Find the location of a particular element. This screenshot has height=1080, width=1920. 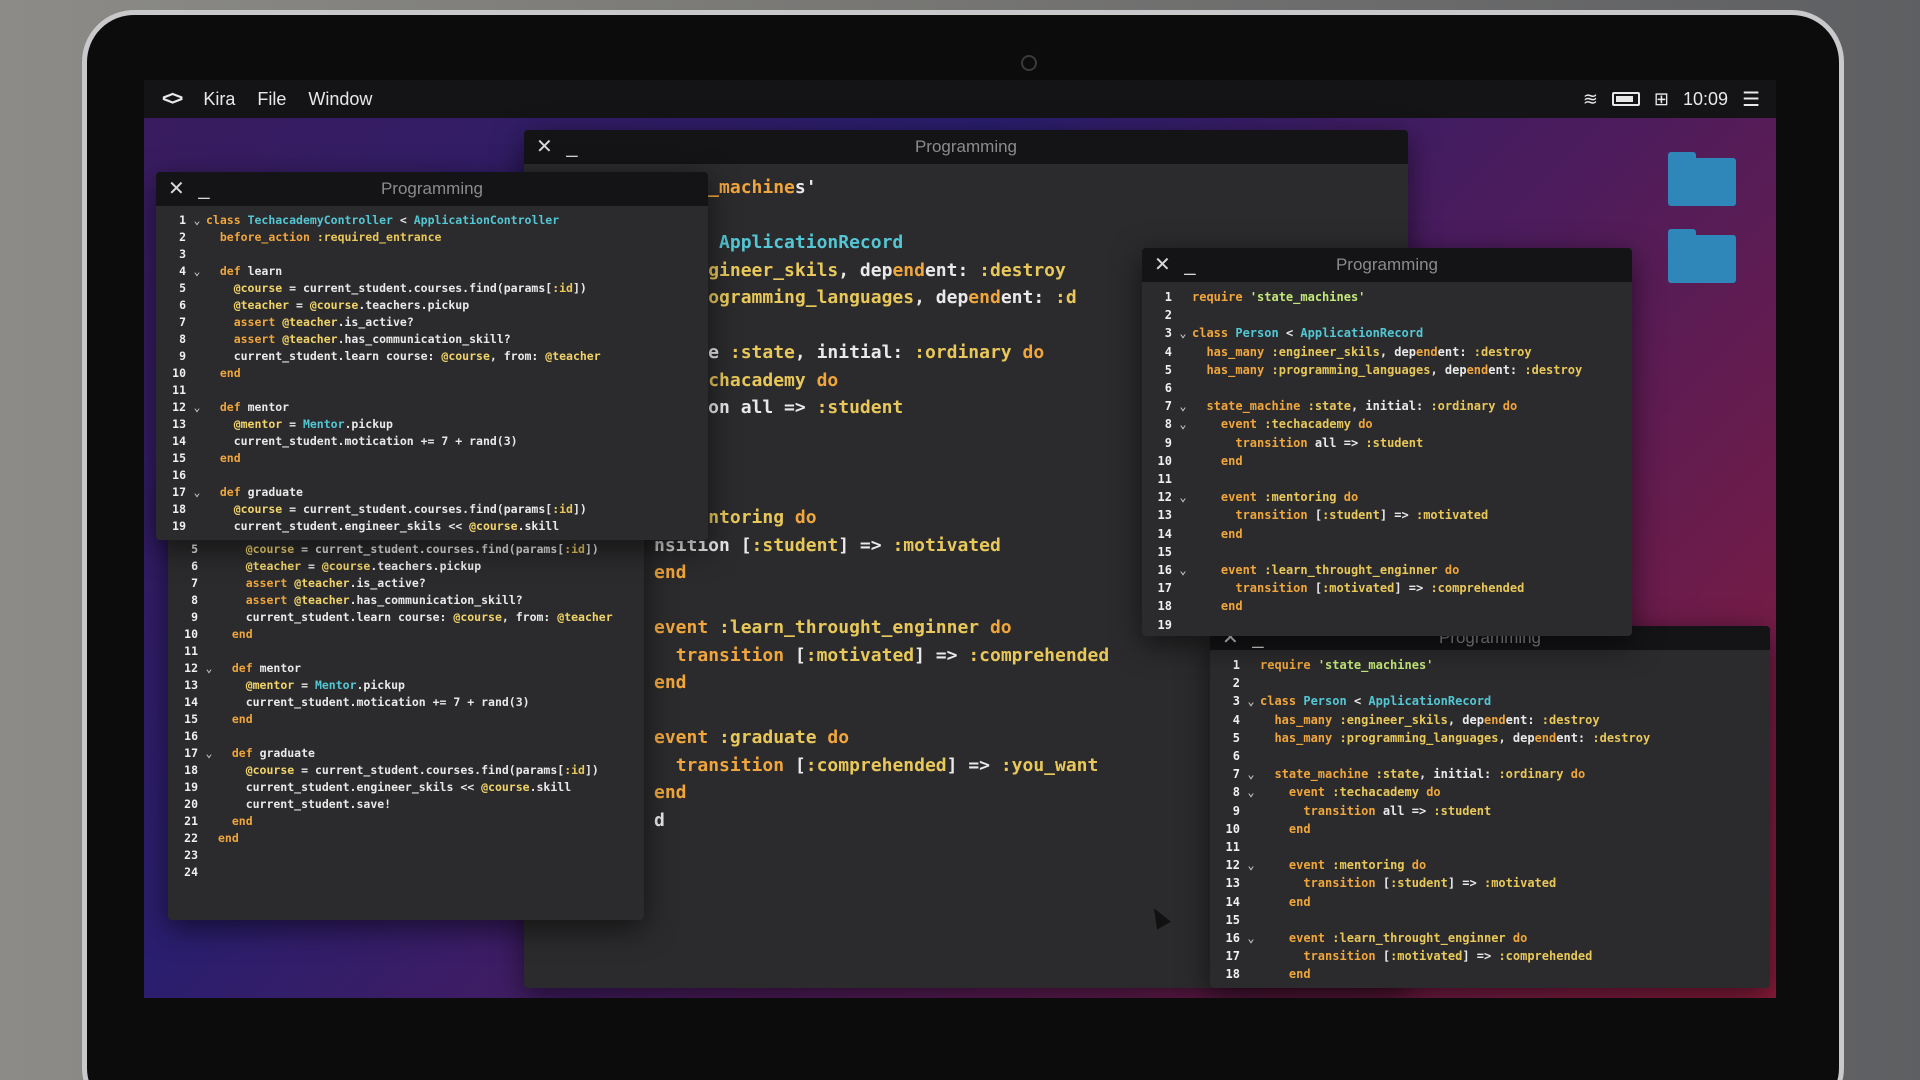

code-line: 6 @teacher = @course.teachers.pickup is located at coordinates (437, 305).